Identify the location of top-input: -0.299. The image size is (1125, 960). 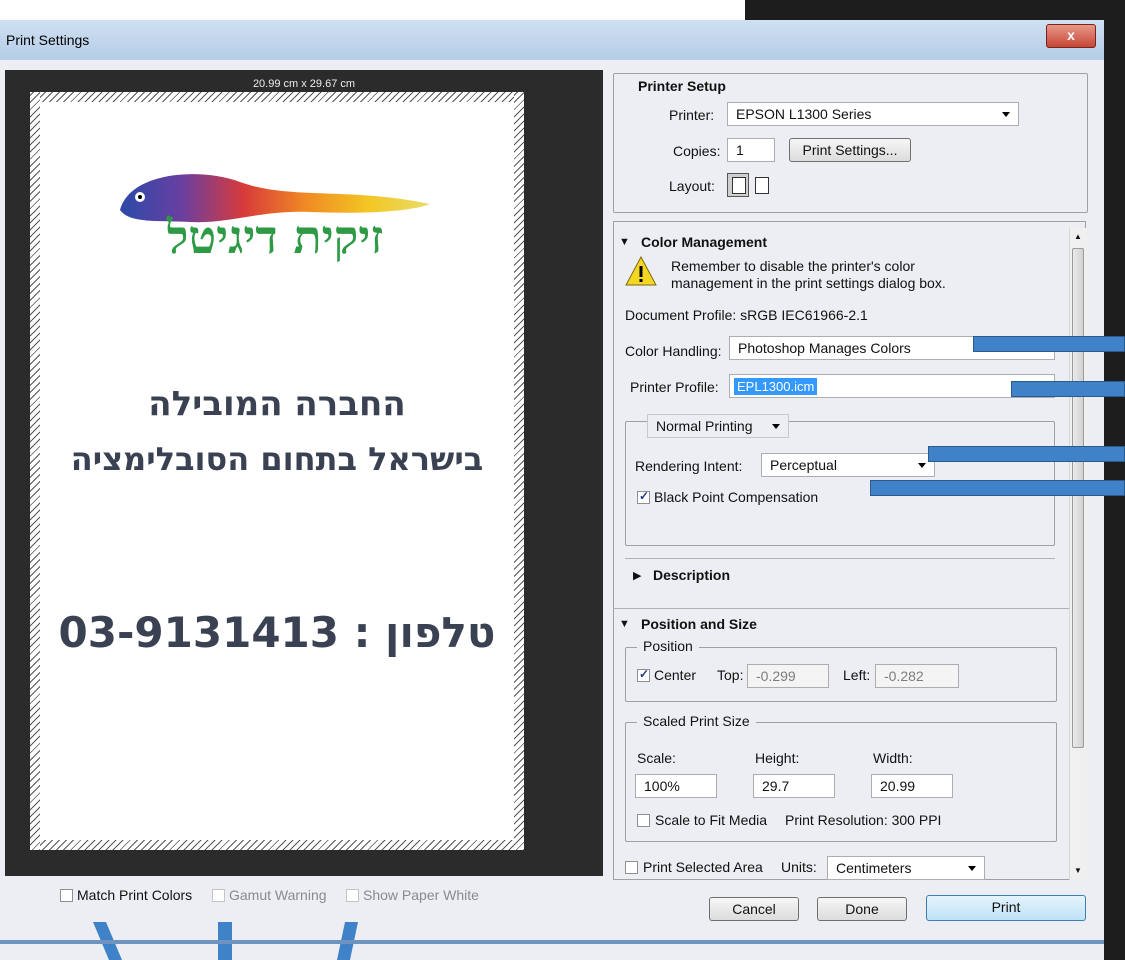
(788, 676).